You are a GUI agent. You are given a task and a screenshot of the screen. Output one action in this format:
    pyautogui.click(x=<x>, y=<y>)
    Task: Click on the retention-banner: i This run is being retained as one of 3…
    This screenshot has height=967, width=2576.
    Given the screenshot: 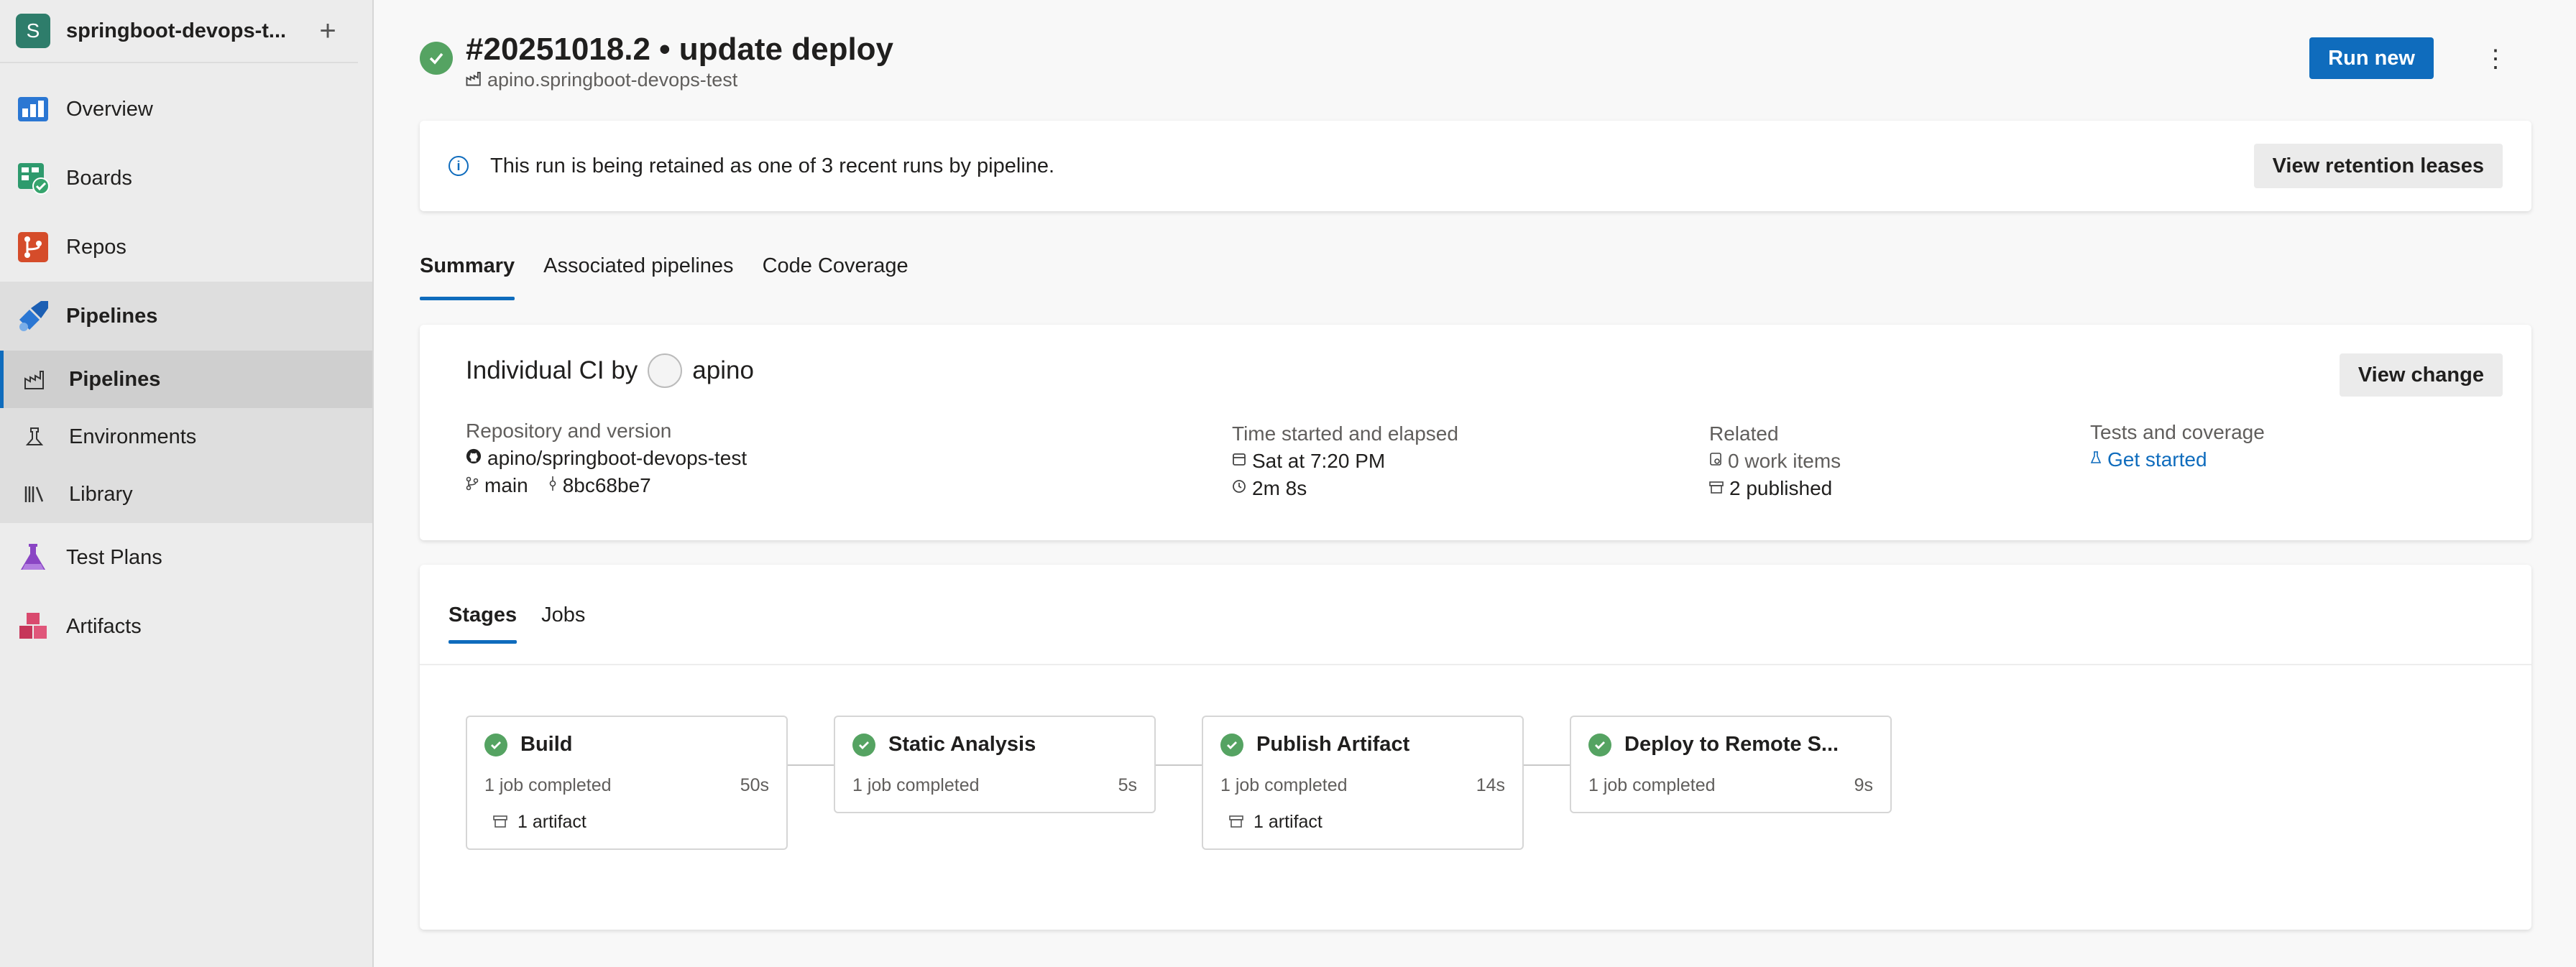 What is the action you would take?
    pyautogui.click(x=1475, y=166)
    